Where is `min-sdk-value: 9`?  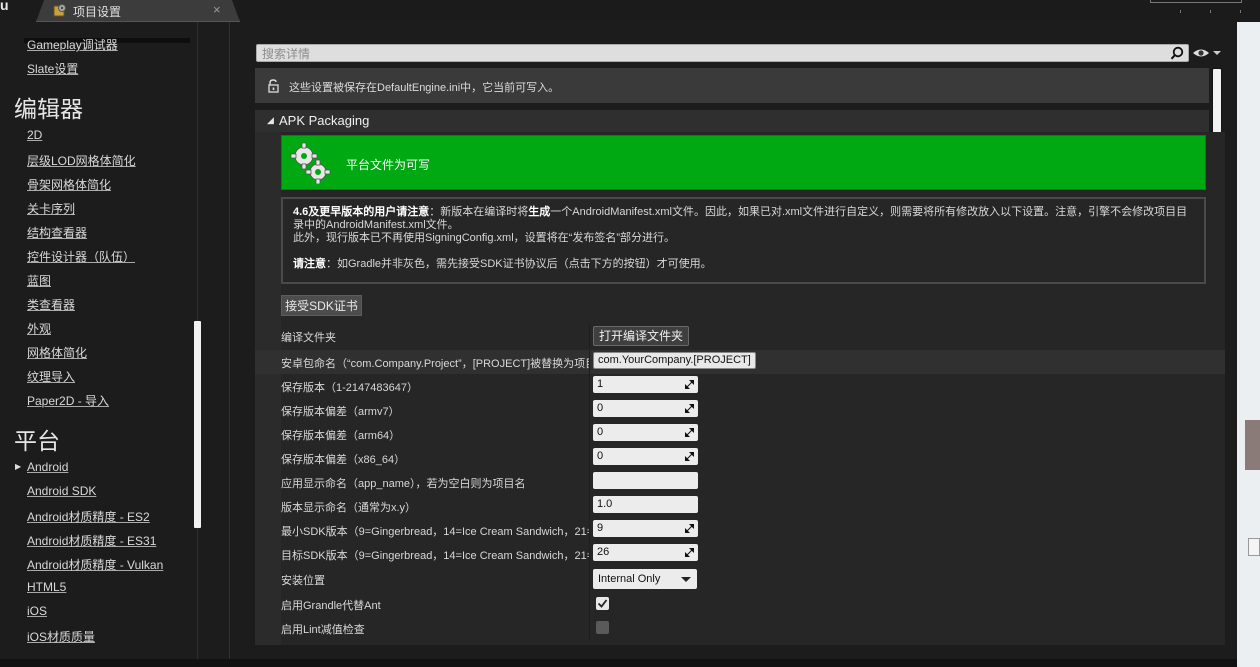
min-sdk-value: 9 is located at coordinates (600, 528).